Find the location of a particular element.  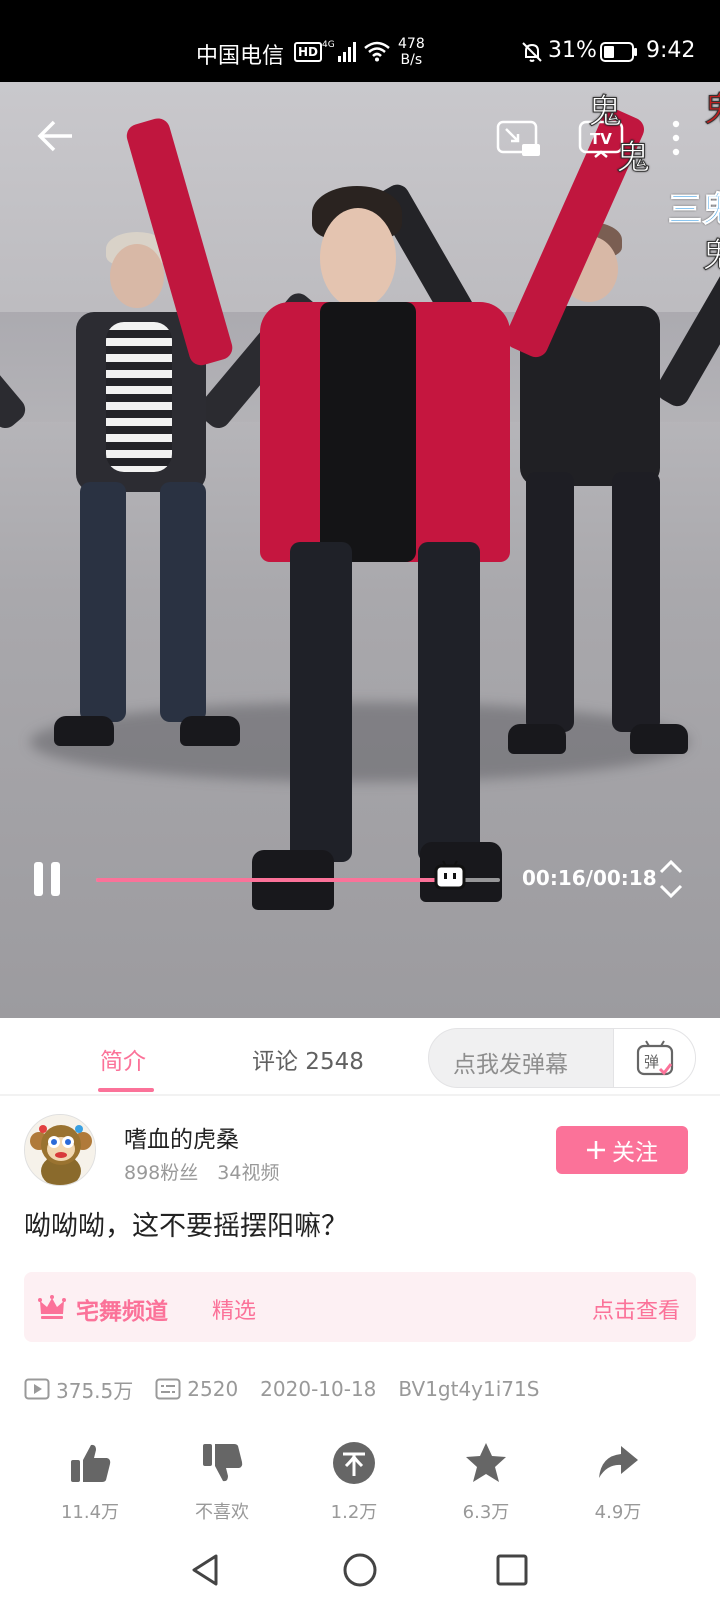

channel-view-link: 点击查看 is located at coordinates (636, 1309).